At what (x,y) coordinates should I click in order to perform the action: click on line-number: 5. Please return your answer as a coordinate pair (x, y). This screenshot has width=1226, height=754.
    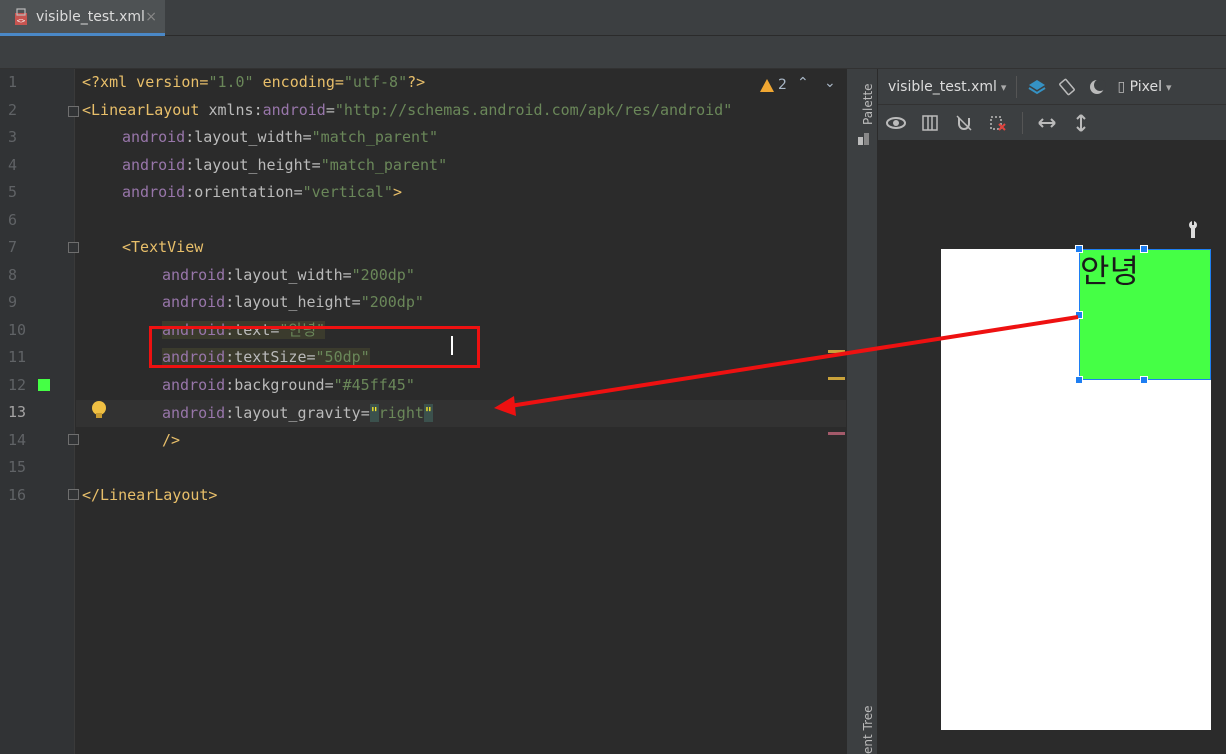
    Looking at the image, I should click on (13, 192).